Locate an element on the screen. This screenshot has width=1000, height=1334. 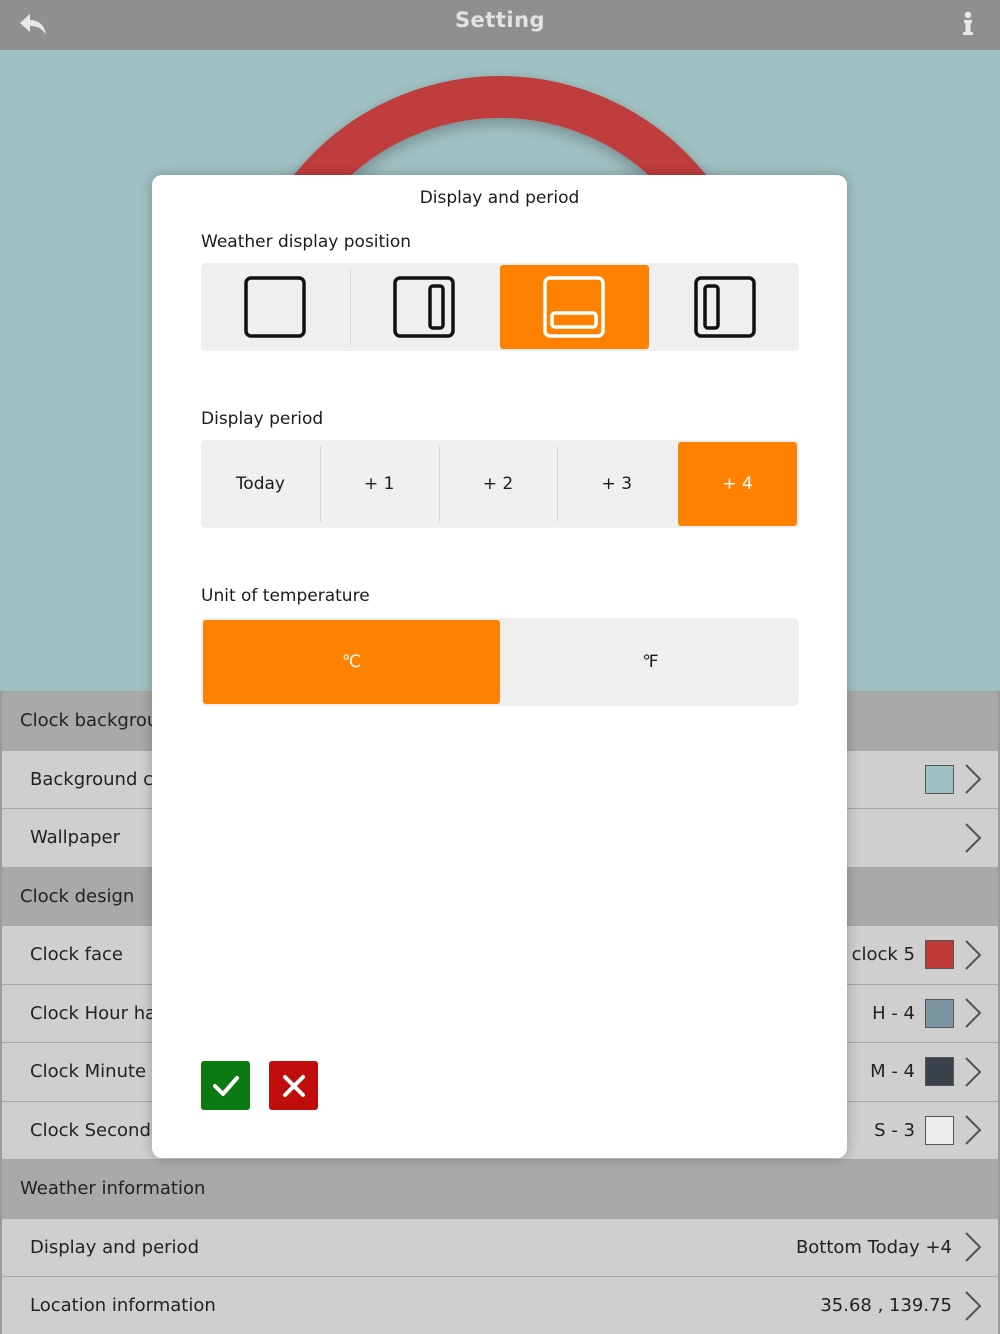
period-selector: Today + 1 + 2 + 3 + 4 is located at coordinates (500, 484).